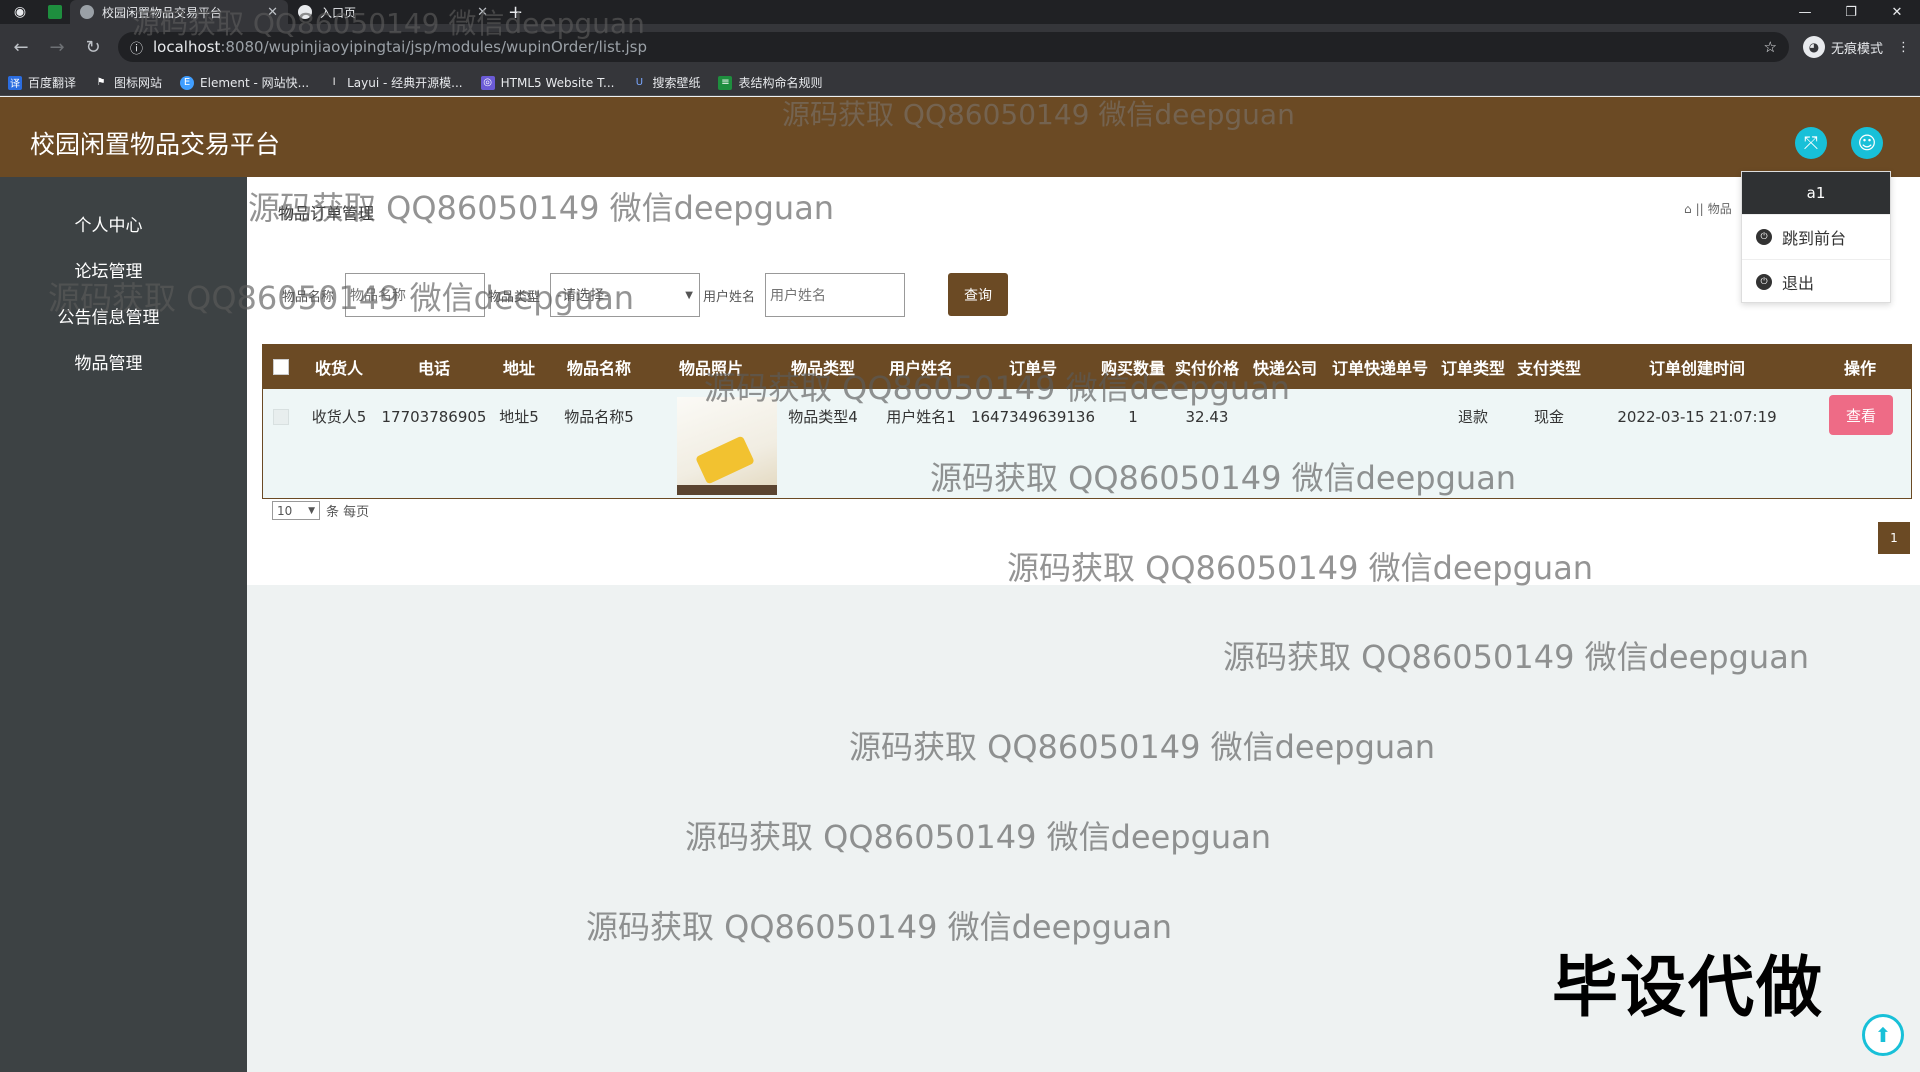  I want to click on page-size-control: 10 ▼ 条 每页, so click(320, 510).